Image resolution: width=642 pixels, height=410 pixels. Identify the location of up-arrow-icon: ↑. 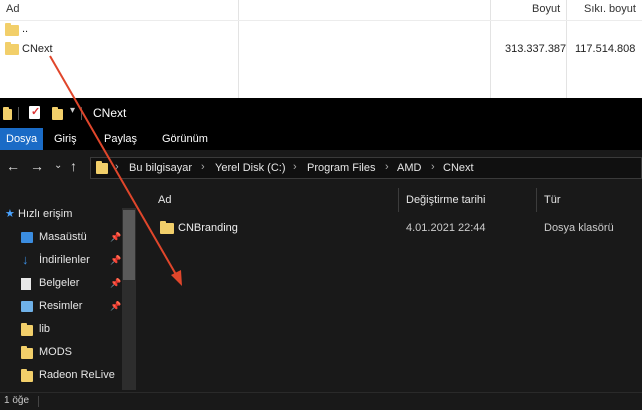
(73, 166).